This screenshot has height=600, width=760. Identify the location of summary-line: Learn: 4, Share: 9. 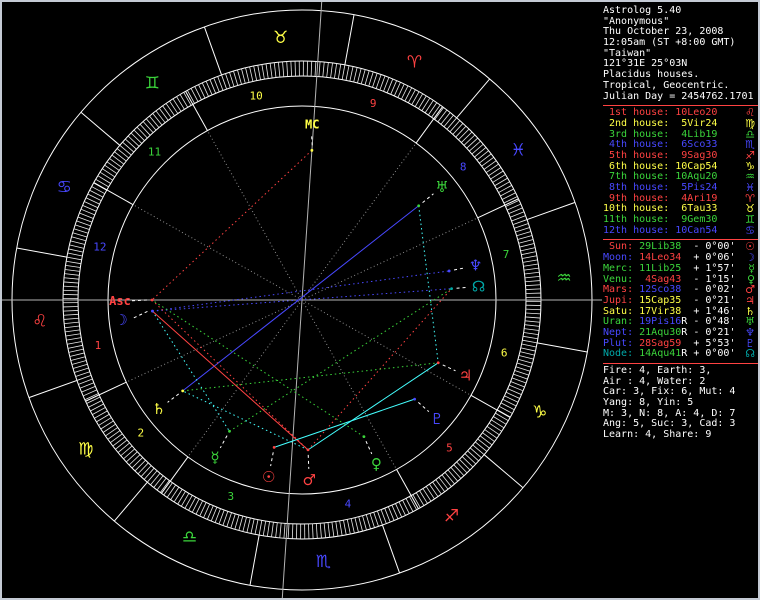
(657, 435).